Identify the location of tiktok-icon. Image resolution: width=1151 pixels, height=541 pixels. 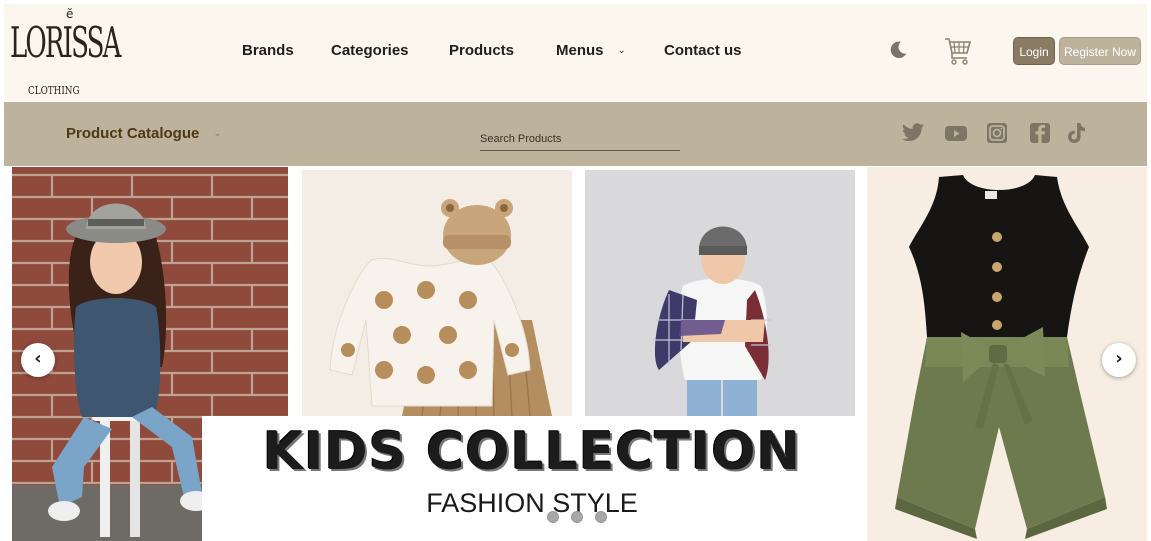
(1076, 133).